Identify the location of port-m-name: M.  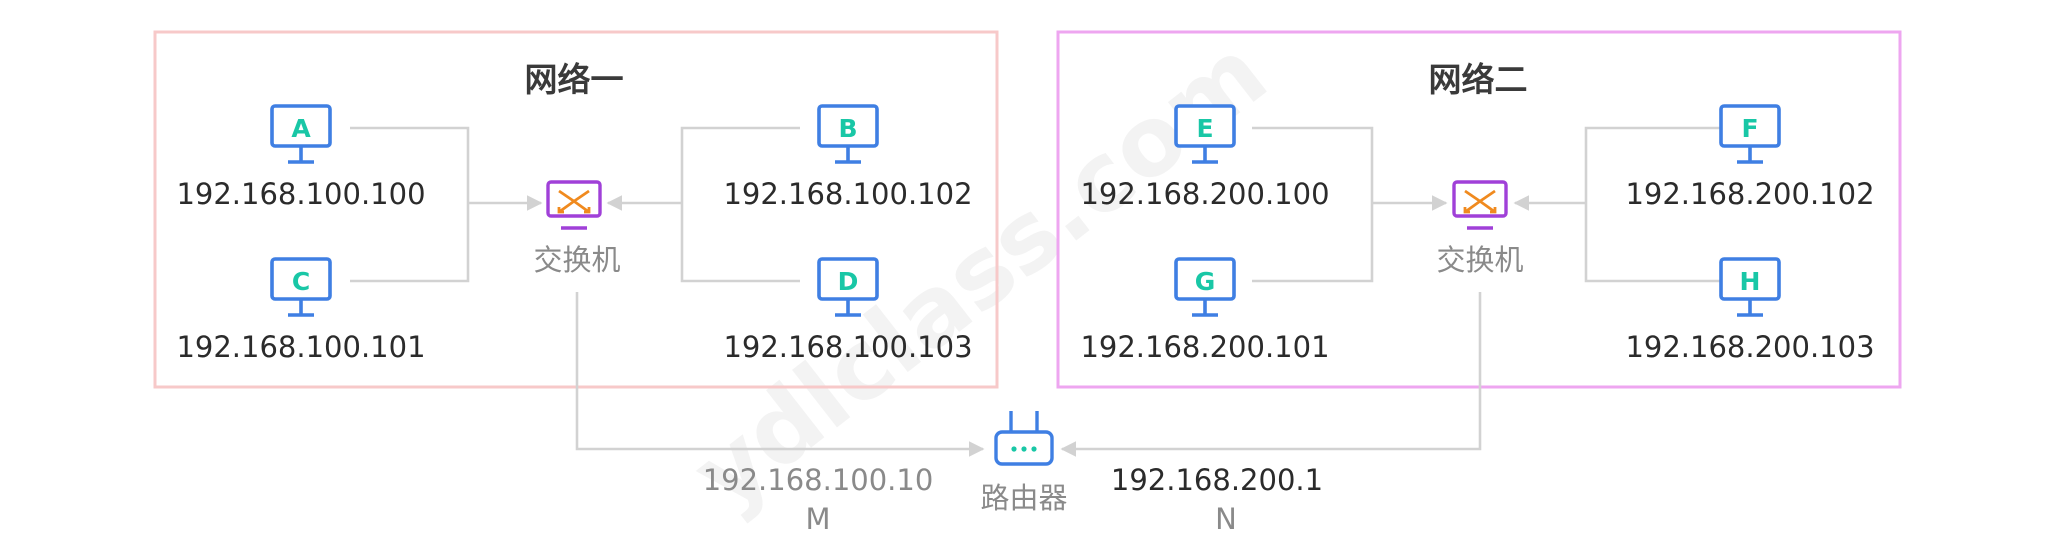
(817, 519).